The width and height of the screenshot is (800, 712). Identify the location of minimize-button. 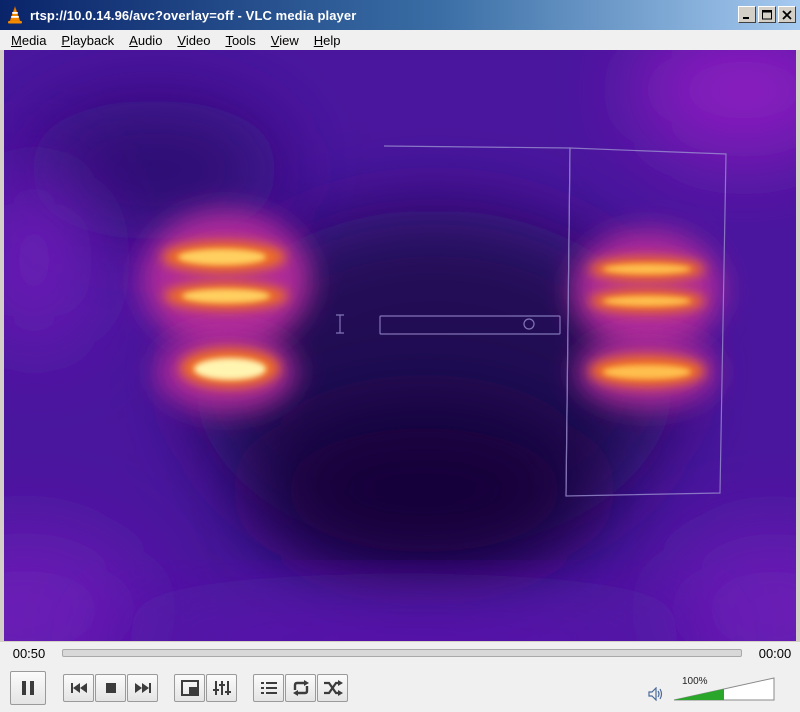
(747, 14).